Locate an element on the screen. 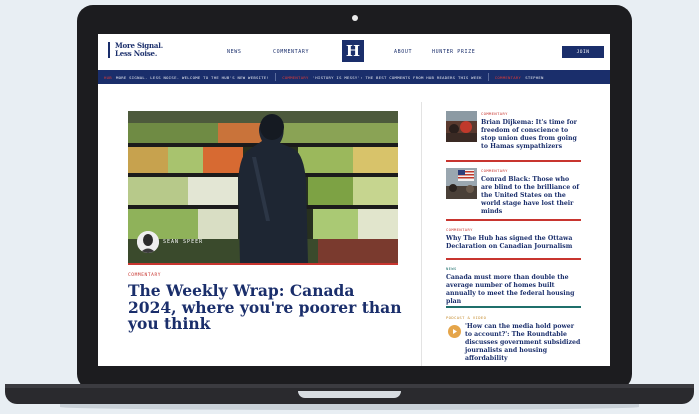  column-divider is located at coordinates (421, 234).